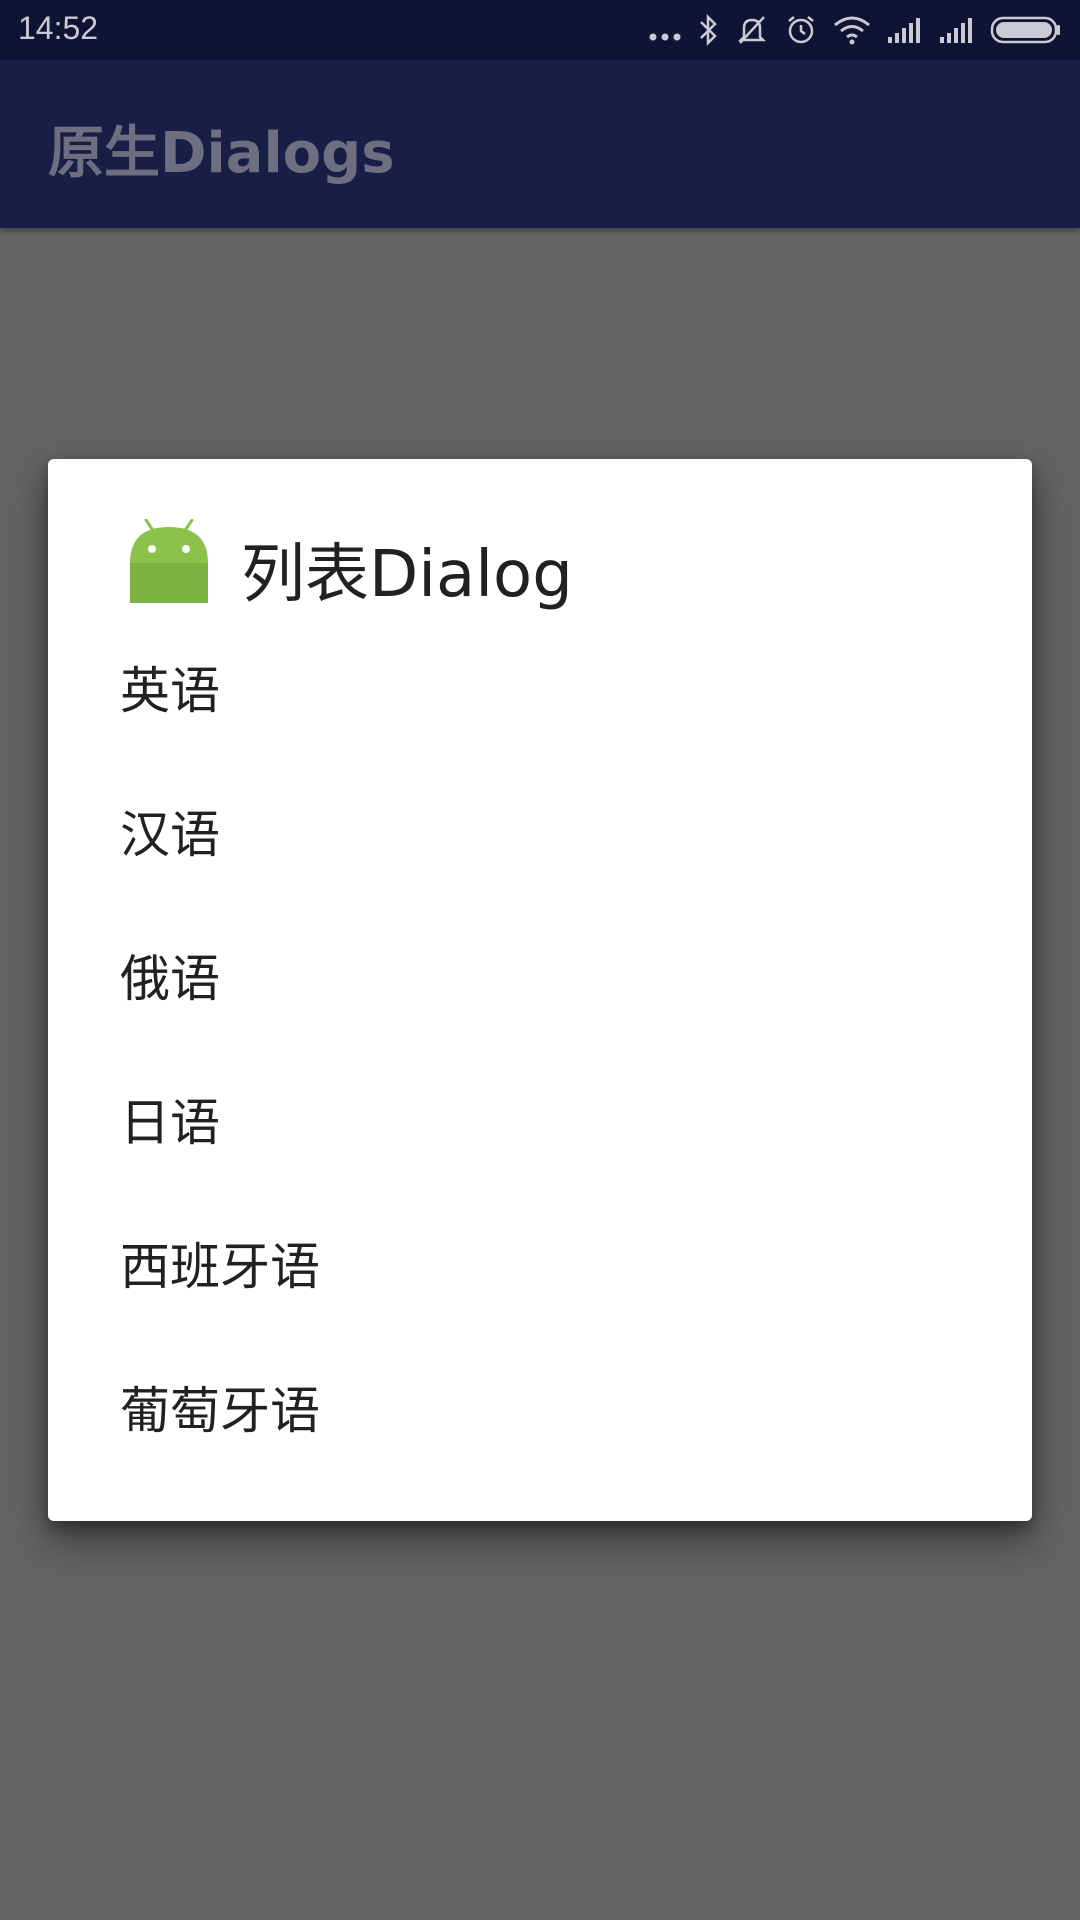 This screenshot has height=1920, width=1080. What do you see at coordinates (852, 30) in the screenshot?
I see `wifi-icon` at bounding box center [852, 30].